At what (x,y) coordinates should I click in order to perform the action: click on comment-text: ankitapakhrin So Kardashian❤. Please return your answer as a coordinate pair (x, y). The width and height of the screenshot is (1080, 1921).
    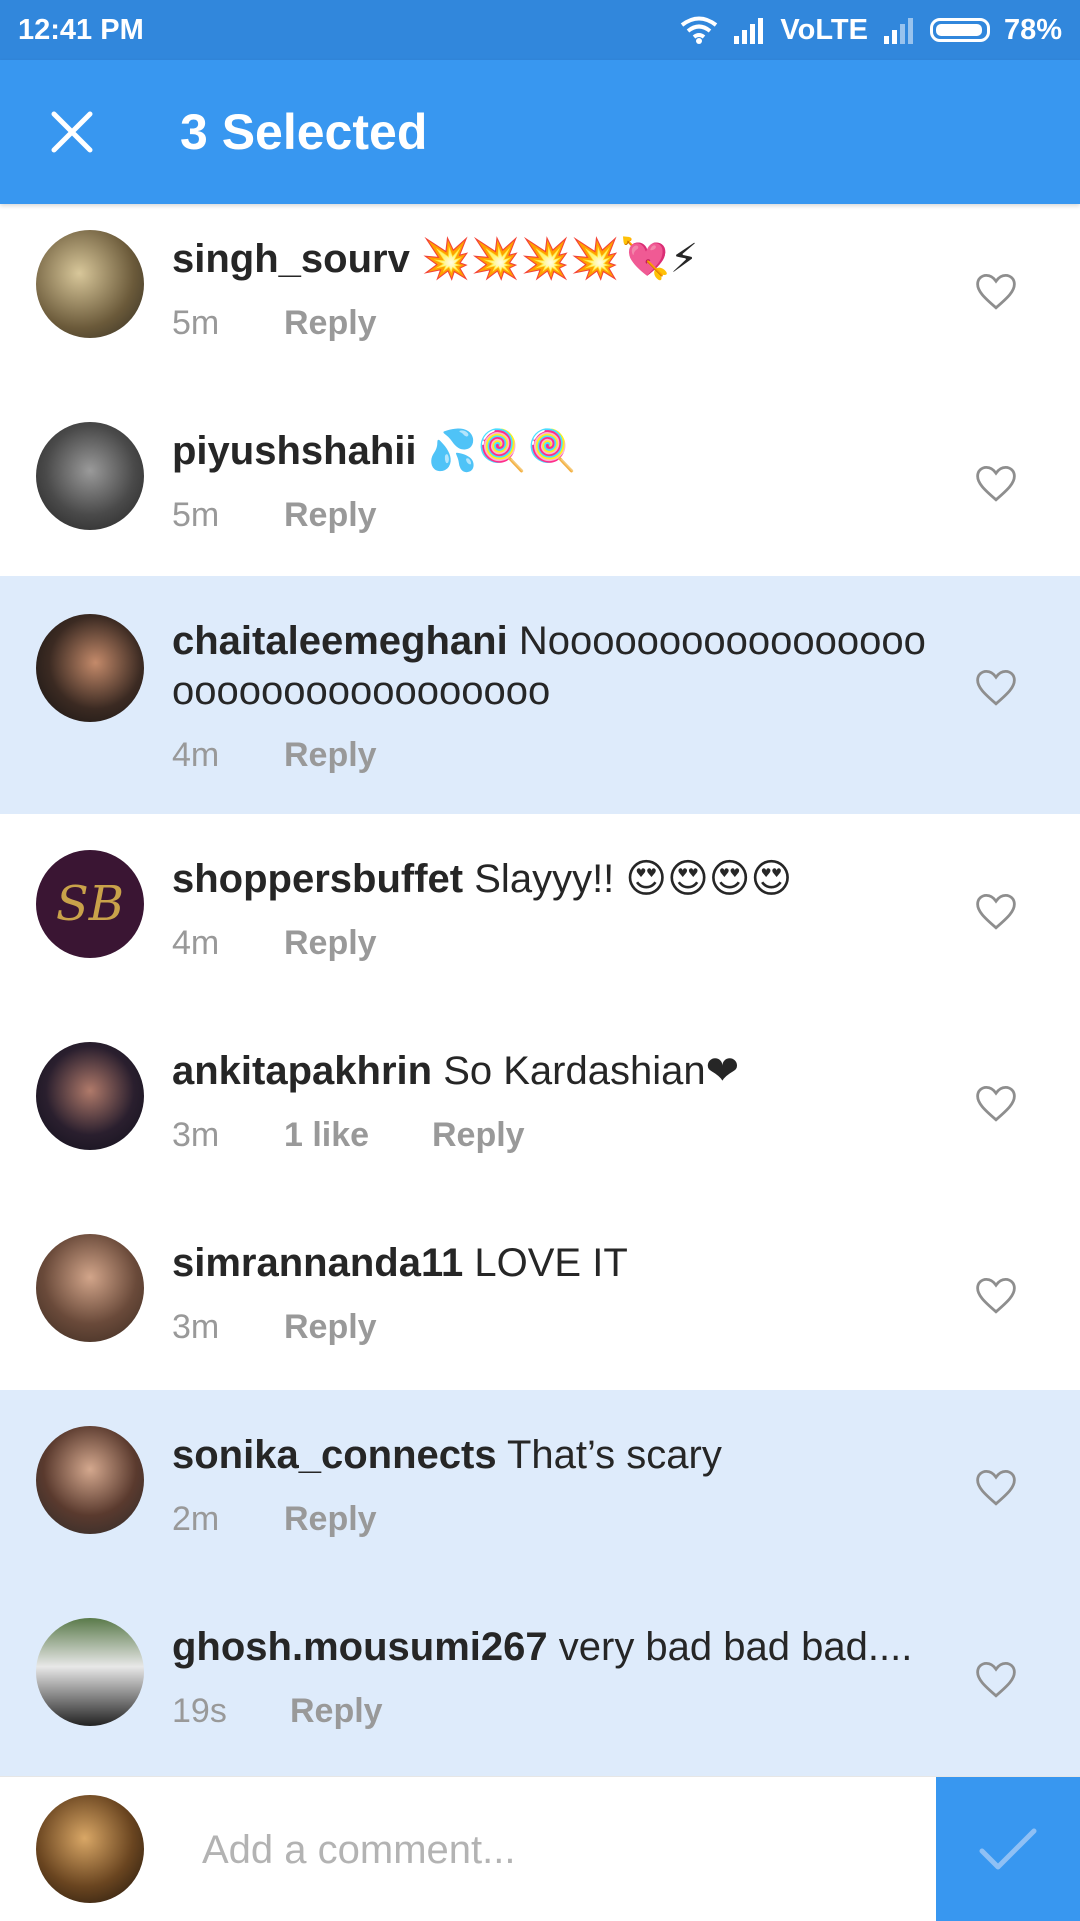
    Looking at the image, I should click on (552, 1071).